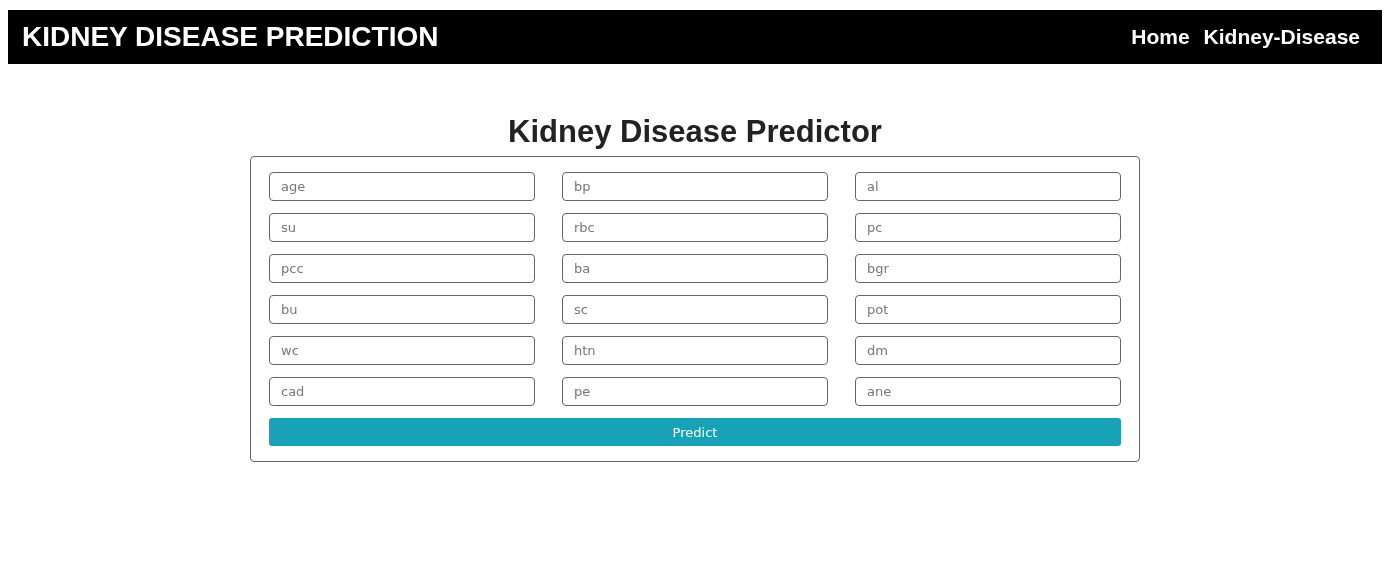  I want to click on input-field: age, so click(402, 186).